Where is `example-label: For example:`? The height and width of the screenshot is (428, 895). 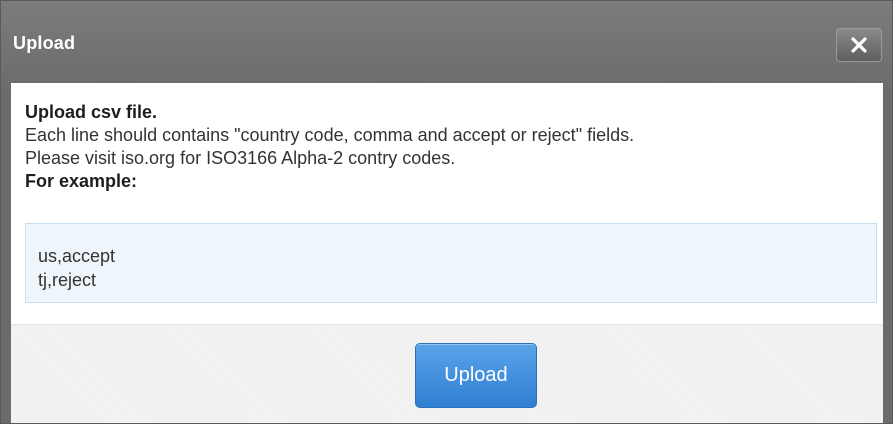
example-label: For example: is located at coordinates (81, 181).